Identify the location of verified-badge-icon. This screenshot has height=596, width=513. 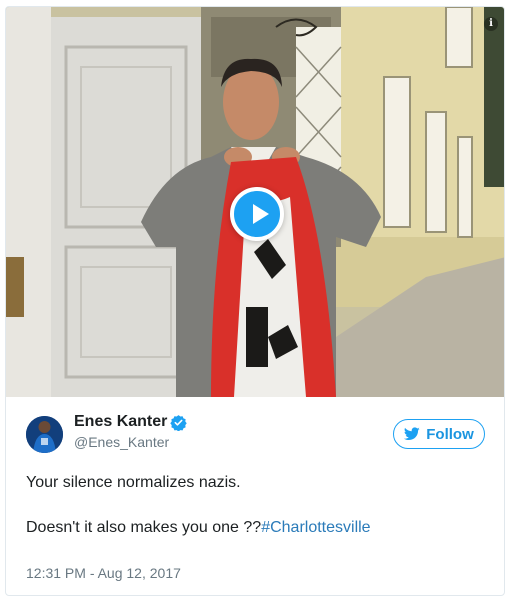
(178, 423).